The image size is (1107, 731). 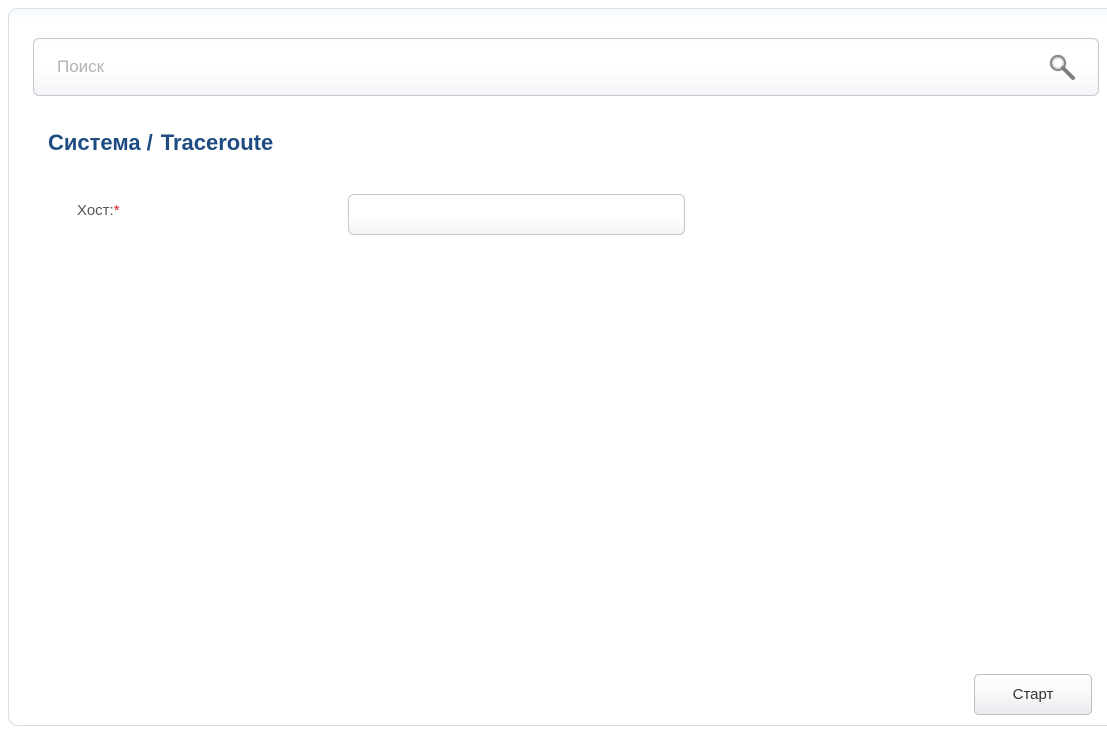 I want to click on breadcrumb-page: Traceroute, so click(x=217, y=142).